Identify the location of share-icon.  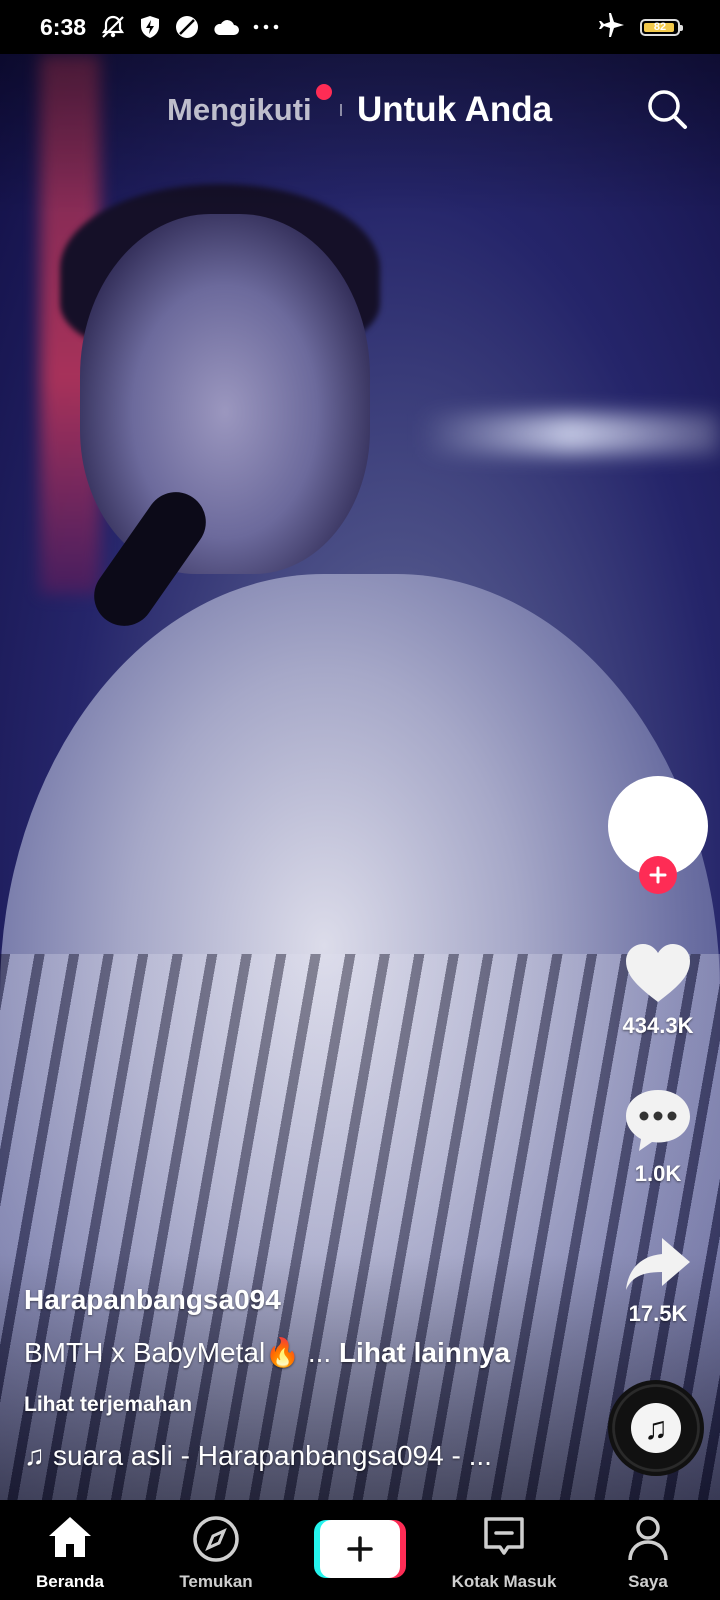
(658, 1264).